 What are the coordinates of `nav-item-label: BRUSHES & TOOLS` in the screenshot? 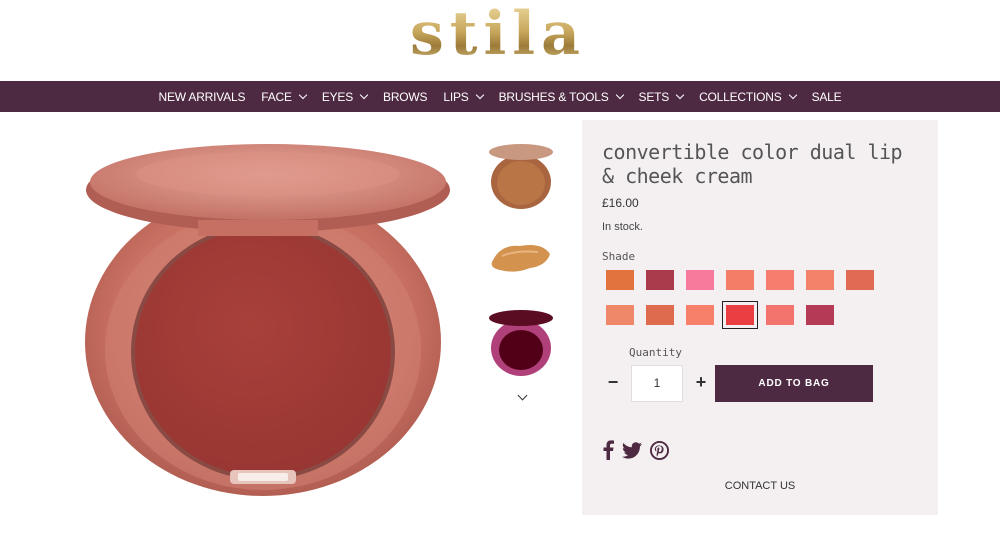 It's located at (553, 96).